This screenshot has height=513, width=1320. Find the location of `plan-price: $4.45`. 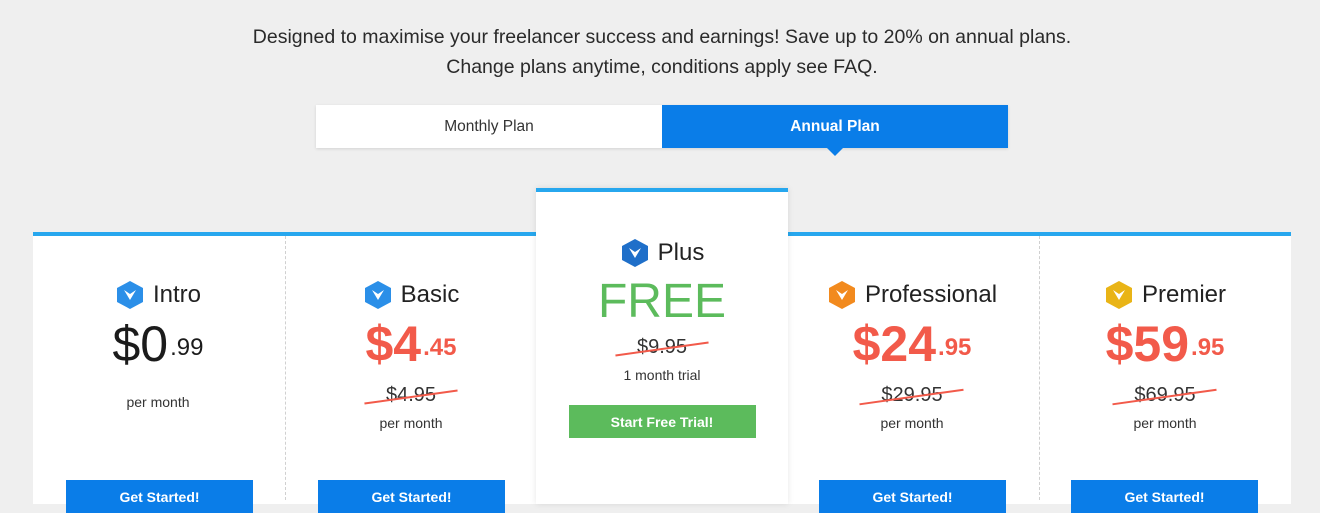

plan-price: $4.45 is located at coordinates (411, 344).